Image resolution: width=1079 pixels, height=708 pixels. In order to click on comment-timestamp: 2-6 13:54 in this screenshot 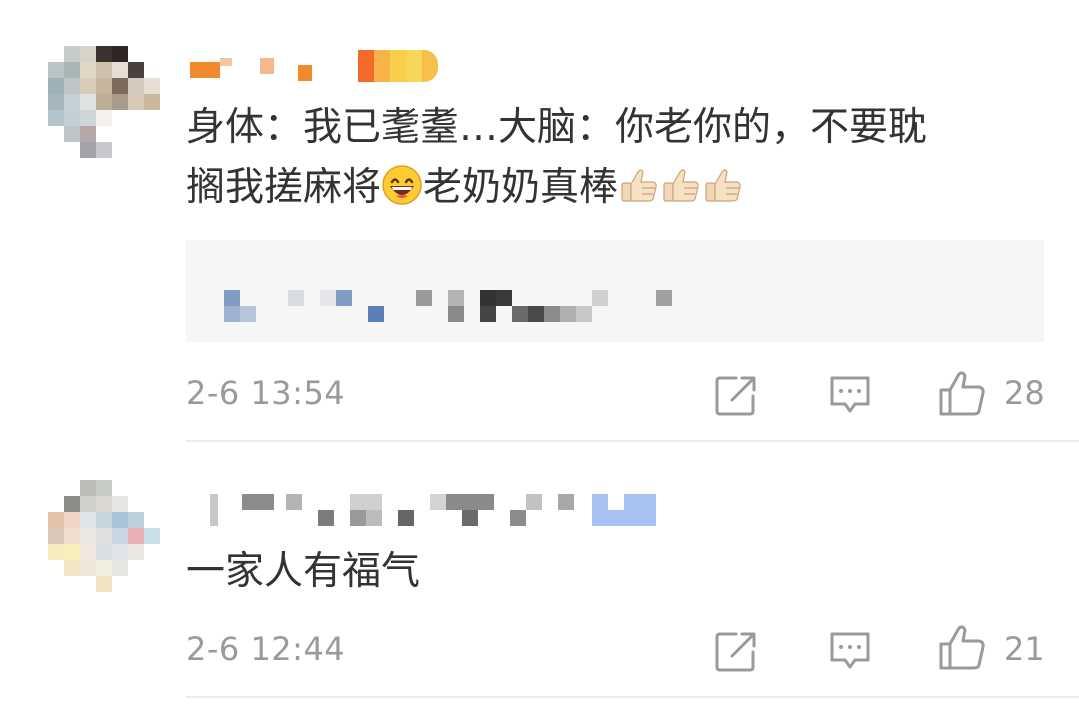, I will do `click(266, 393)`.